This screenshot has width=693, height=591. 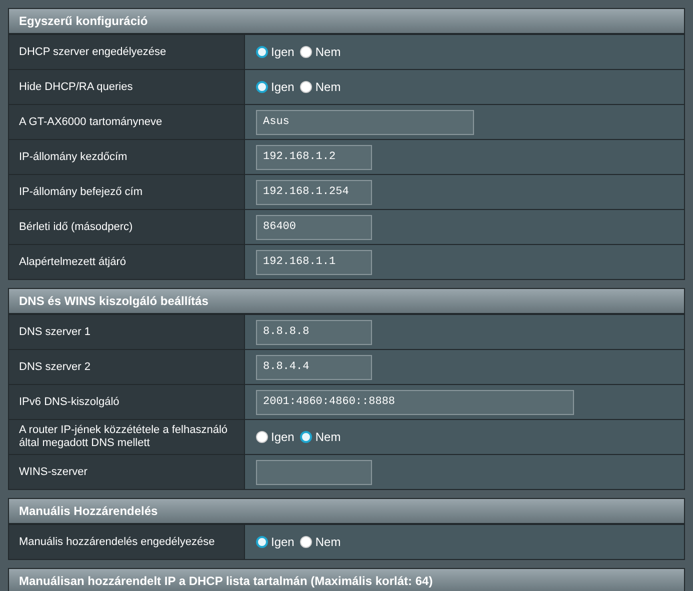 I want to click on input-field: 192.168.1.1, so click(x=314, y=262).